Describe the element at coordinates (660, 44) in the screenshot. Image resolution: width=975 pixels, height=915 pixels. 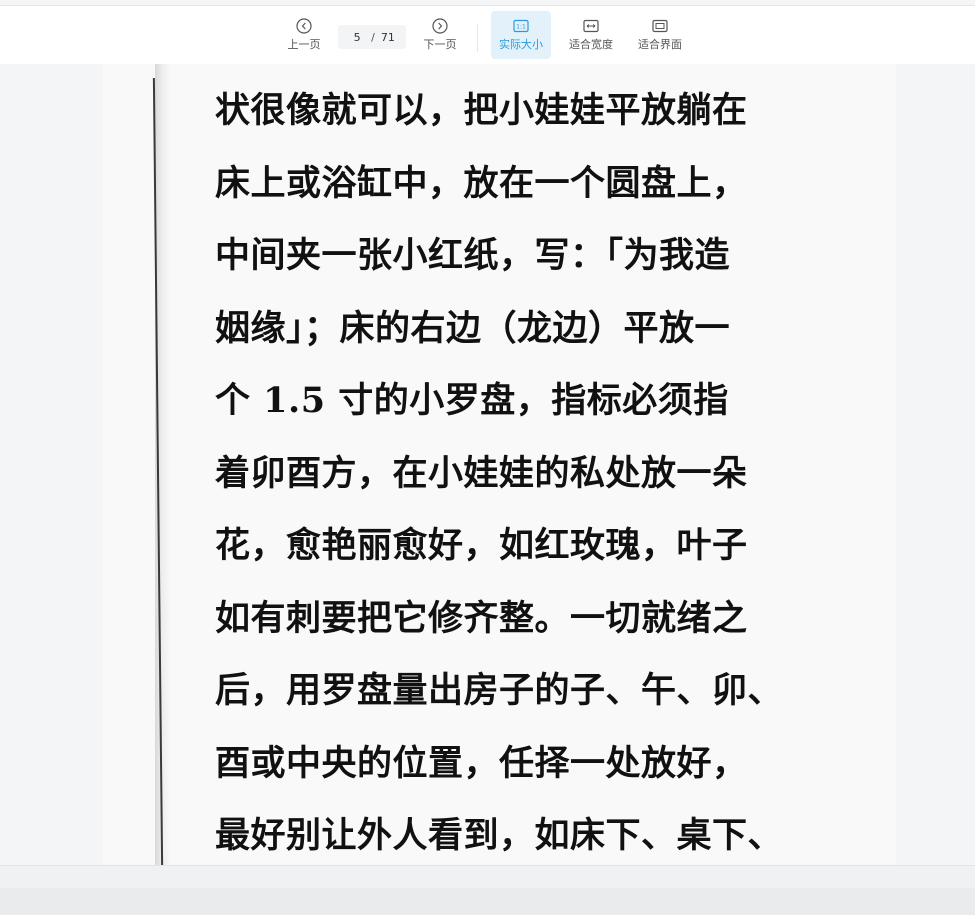
I see `fit-screen-label: 适合界面` at that location.